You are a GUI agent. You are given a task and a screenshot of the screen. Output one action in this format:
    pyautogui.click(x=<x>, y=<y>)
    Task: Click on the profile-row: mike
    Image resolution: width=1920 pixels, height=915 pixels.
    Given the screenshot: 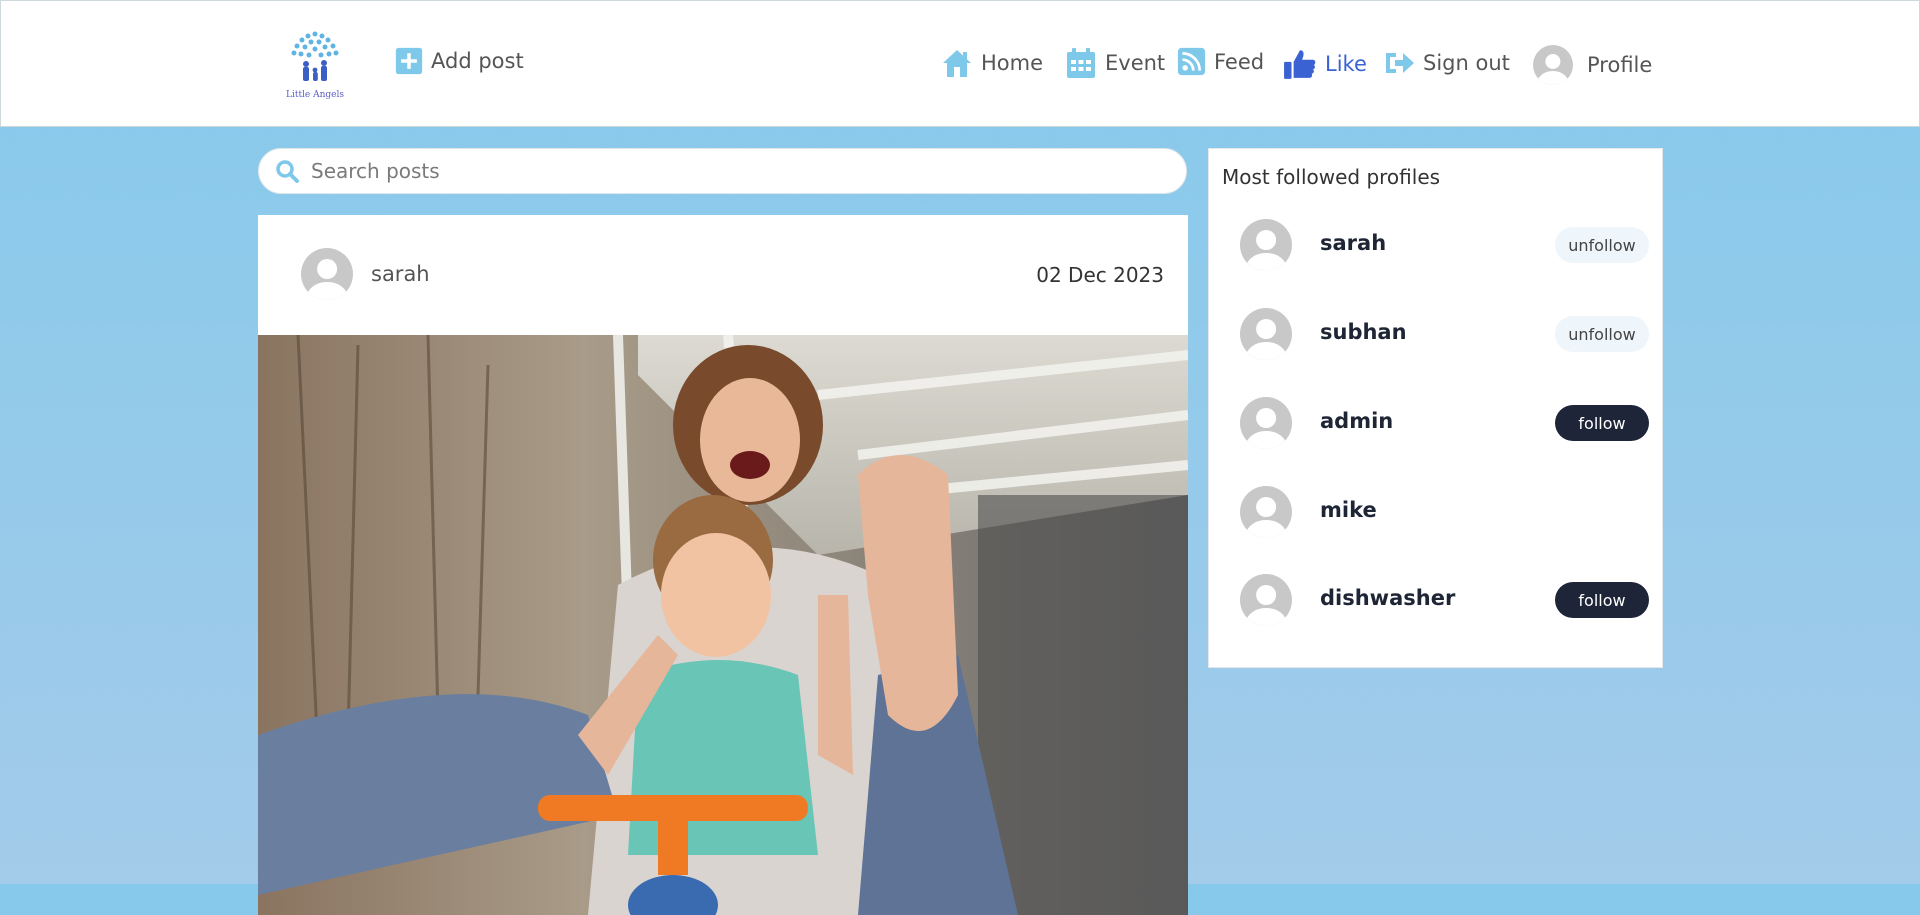 What is the action you would take?
    pyautogui.click(x=1436, y=512)
    